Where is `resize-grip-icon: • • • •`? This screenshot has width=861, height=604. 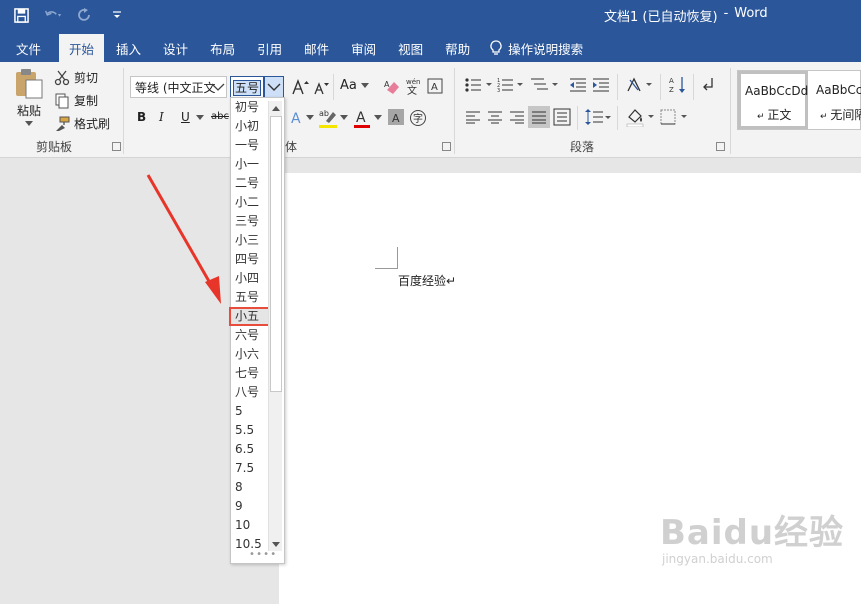 resize-grip-icon: • • • • is located at coordinates (262, 554).